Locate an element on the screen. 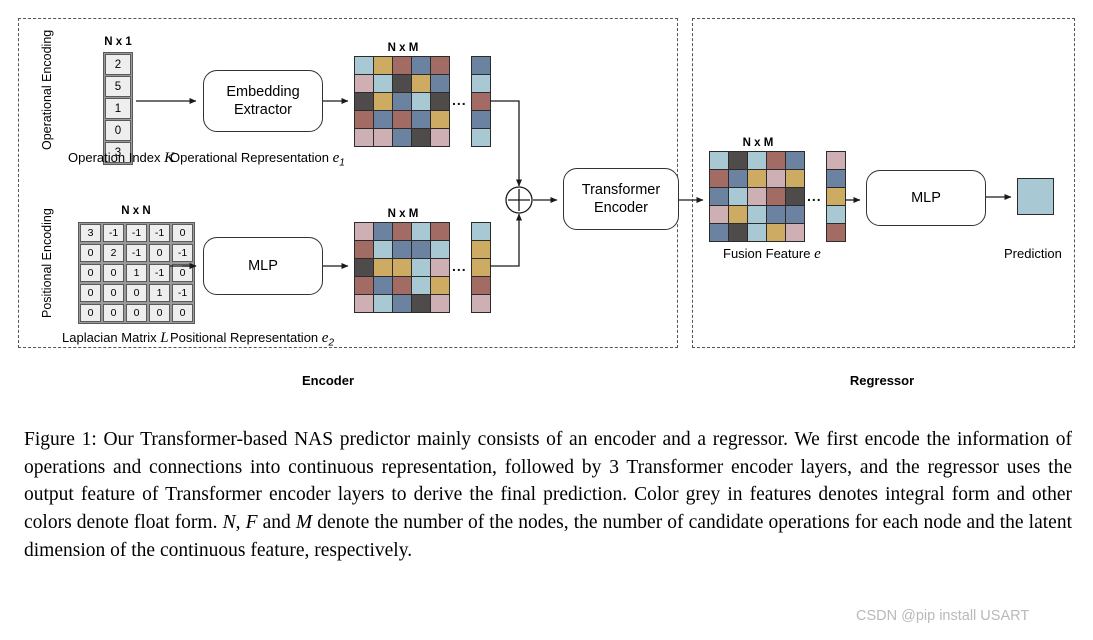  mlp-encoder-box: MLP is located at coordinates (263, 266).